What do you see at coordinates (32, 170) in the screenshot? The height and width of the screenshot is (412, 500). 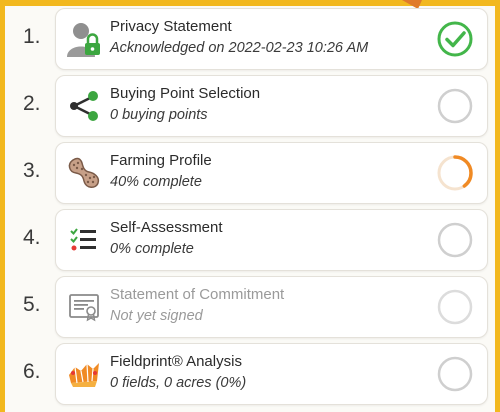 I see `step-number: 3.` at bounding box center [32, 170].